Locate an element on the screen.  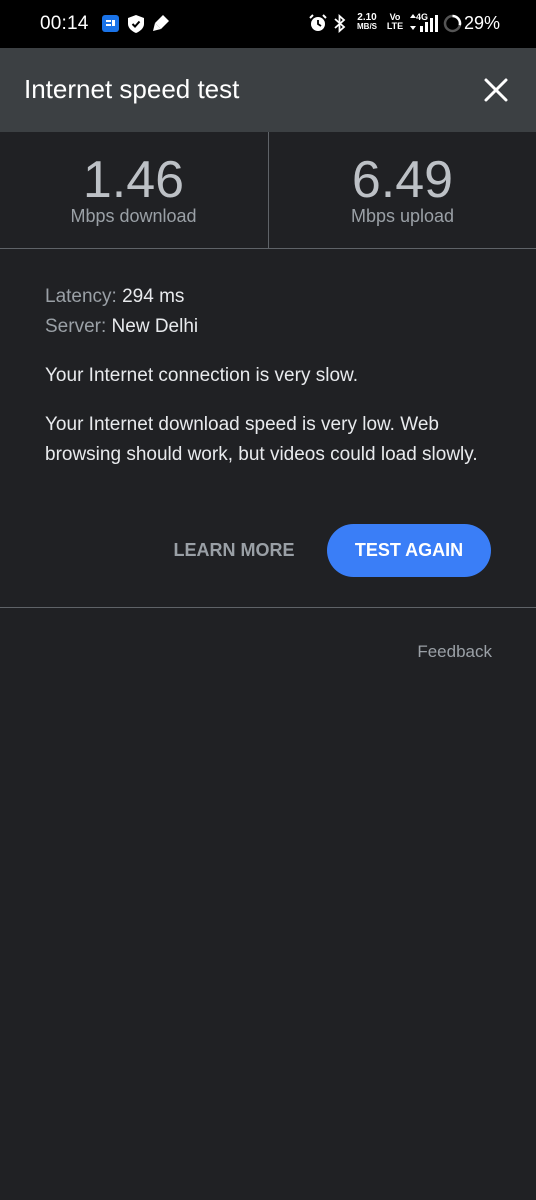
volte-indicator: Vo LTE is located at coordinates (395, 22).